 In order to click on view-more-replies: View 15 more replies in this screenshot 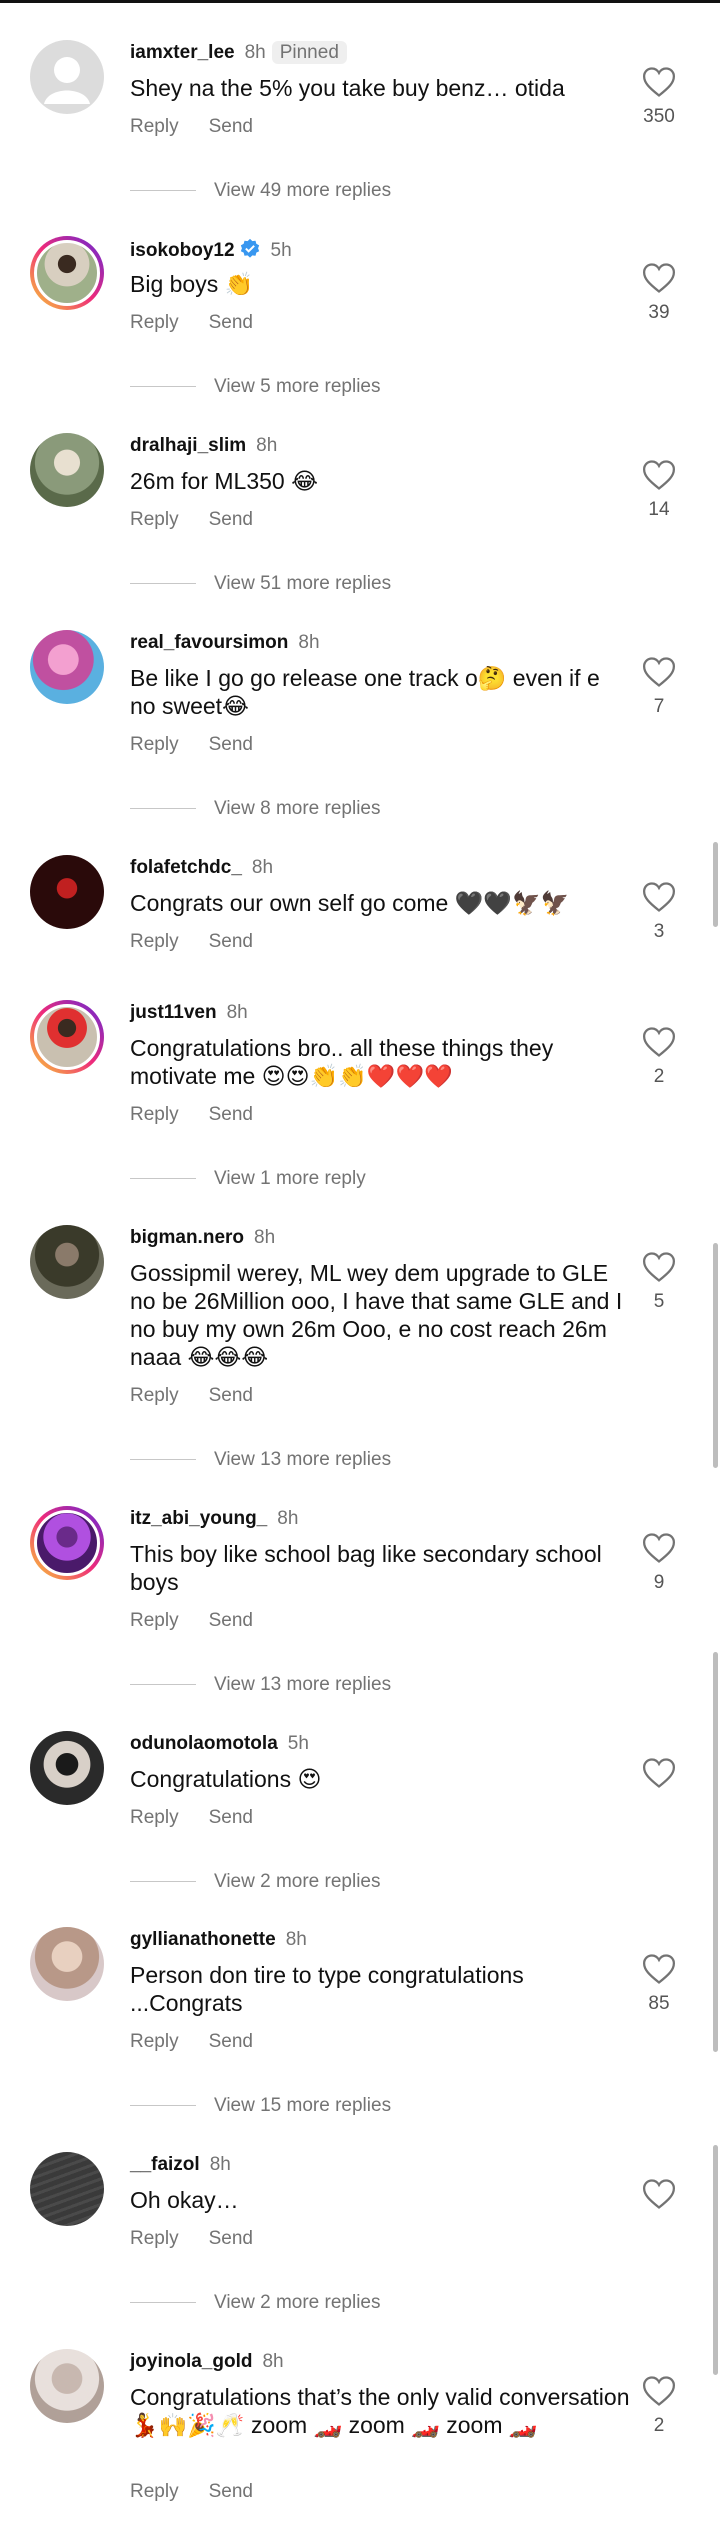, I will do `click(260, 2106)`.